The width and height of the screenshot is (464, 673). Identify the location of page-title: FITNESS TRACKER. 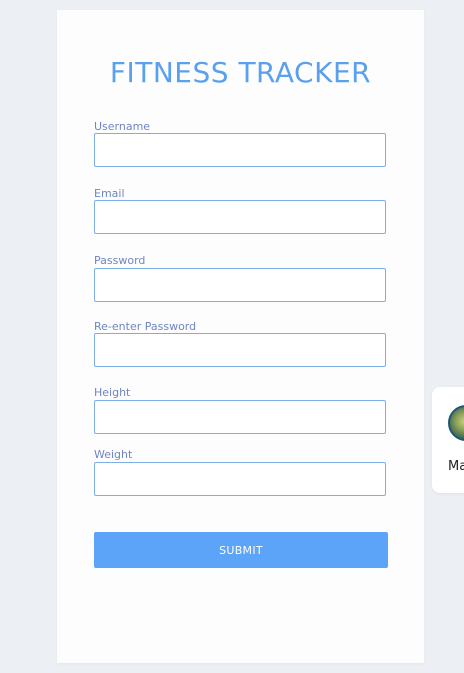
(240, 72).